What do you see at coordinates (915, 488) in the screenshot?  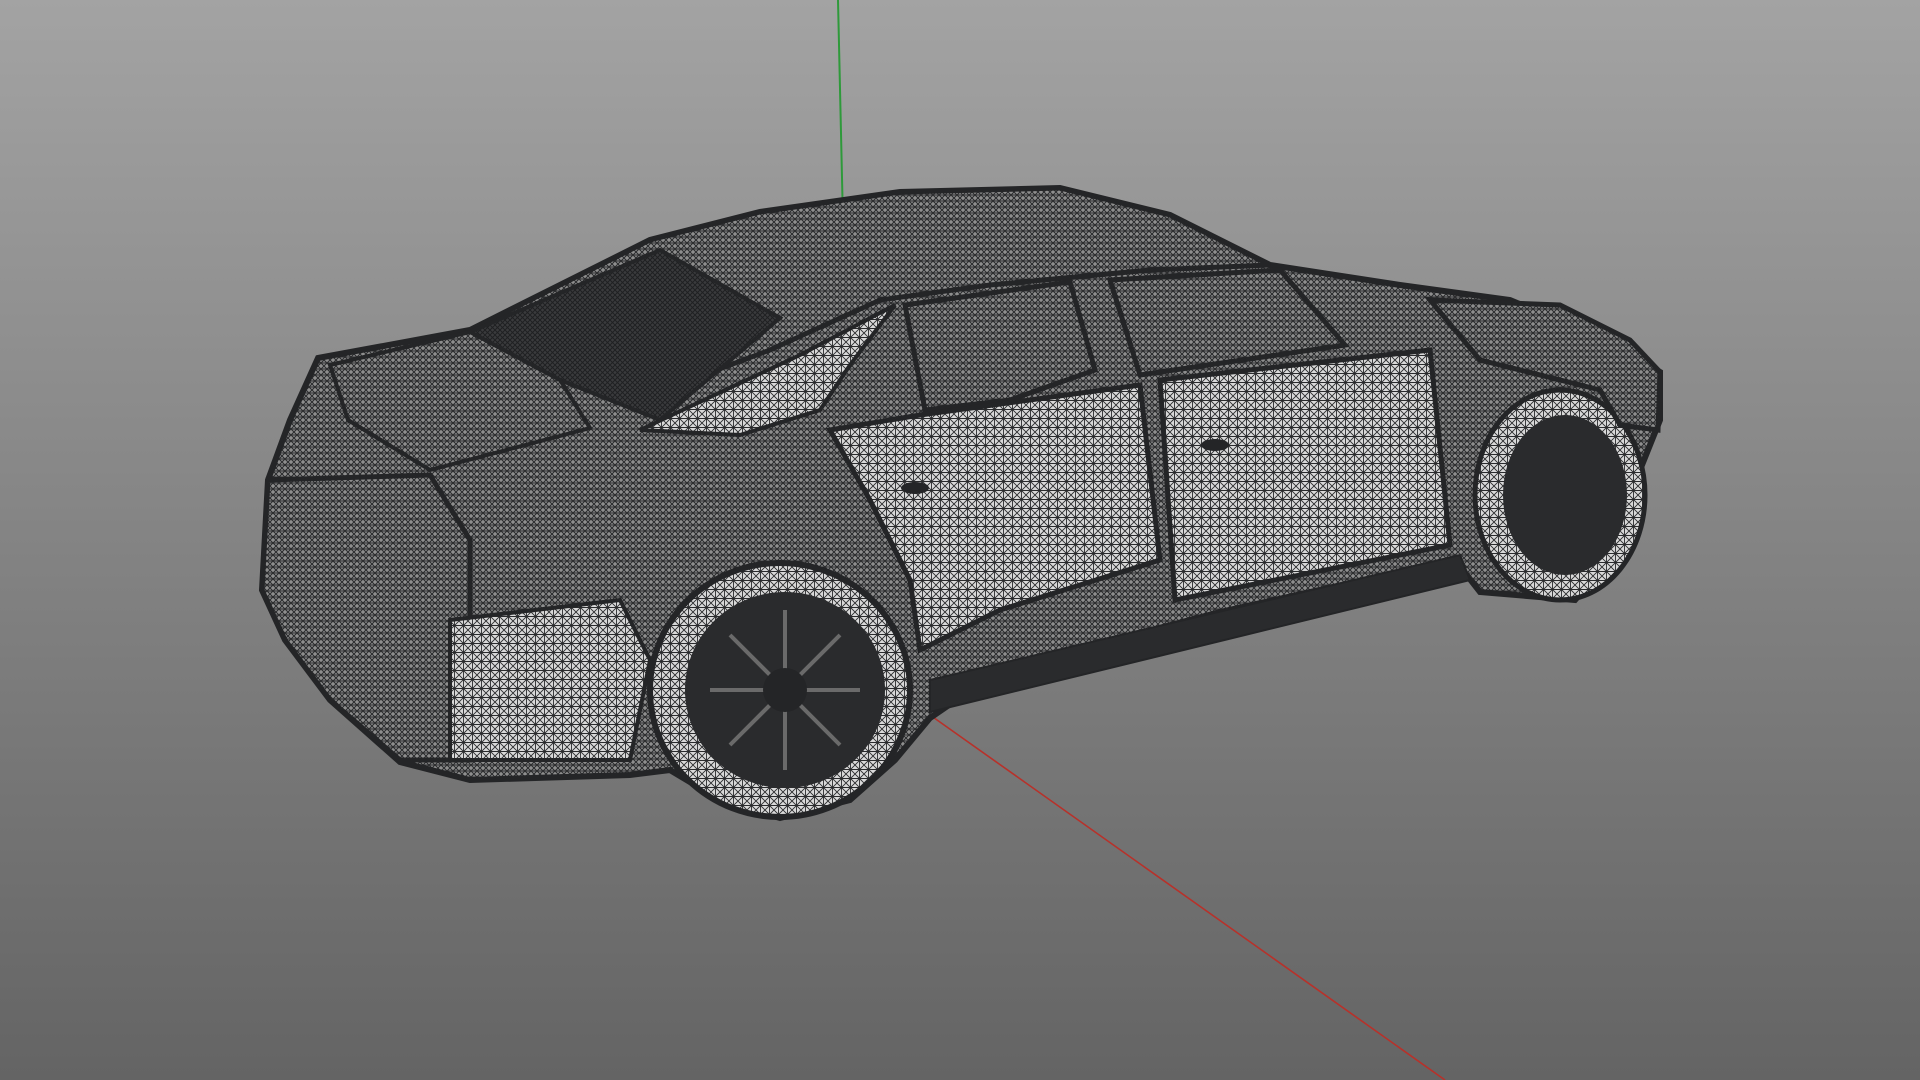 I see `car-rear-door-handle` at bounding box center [915, 488].